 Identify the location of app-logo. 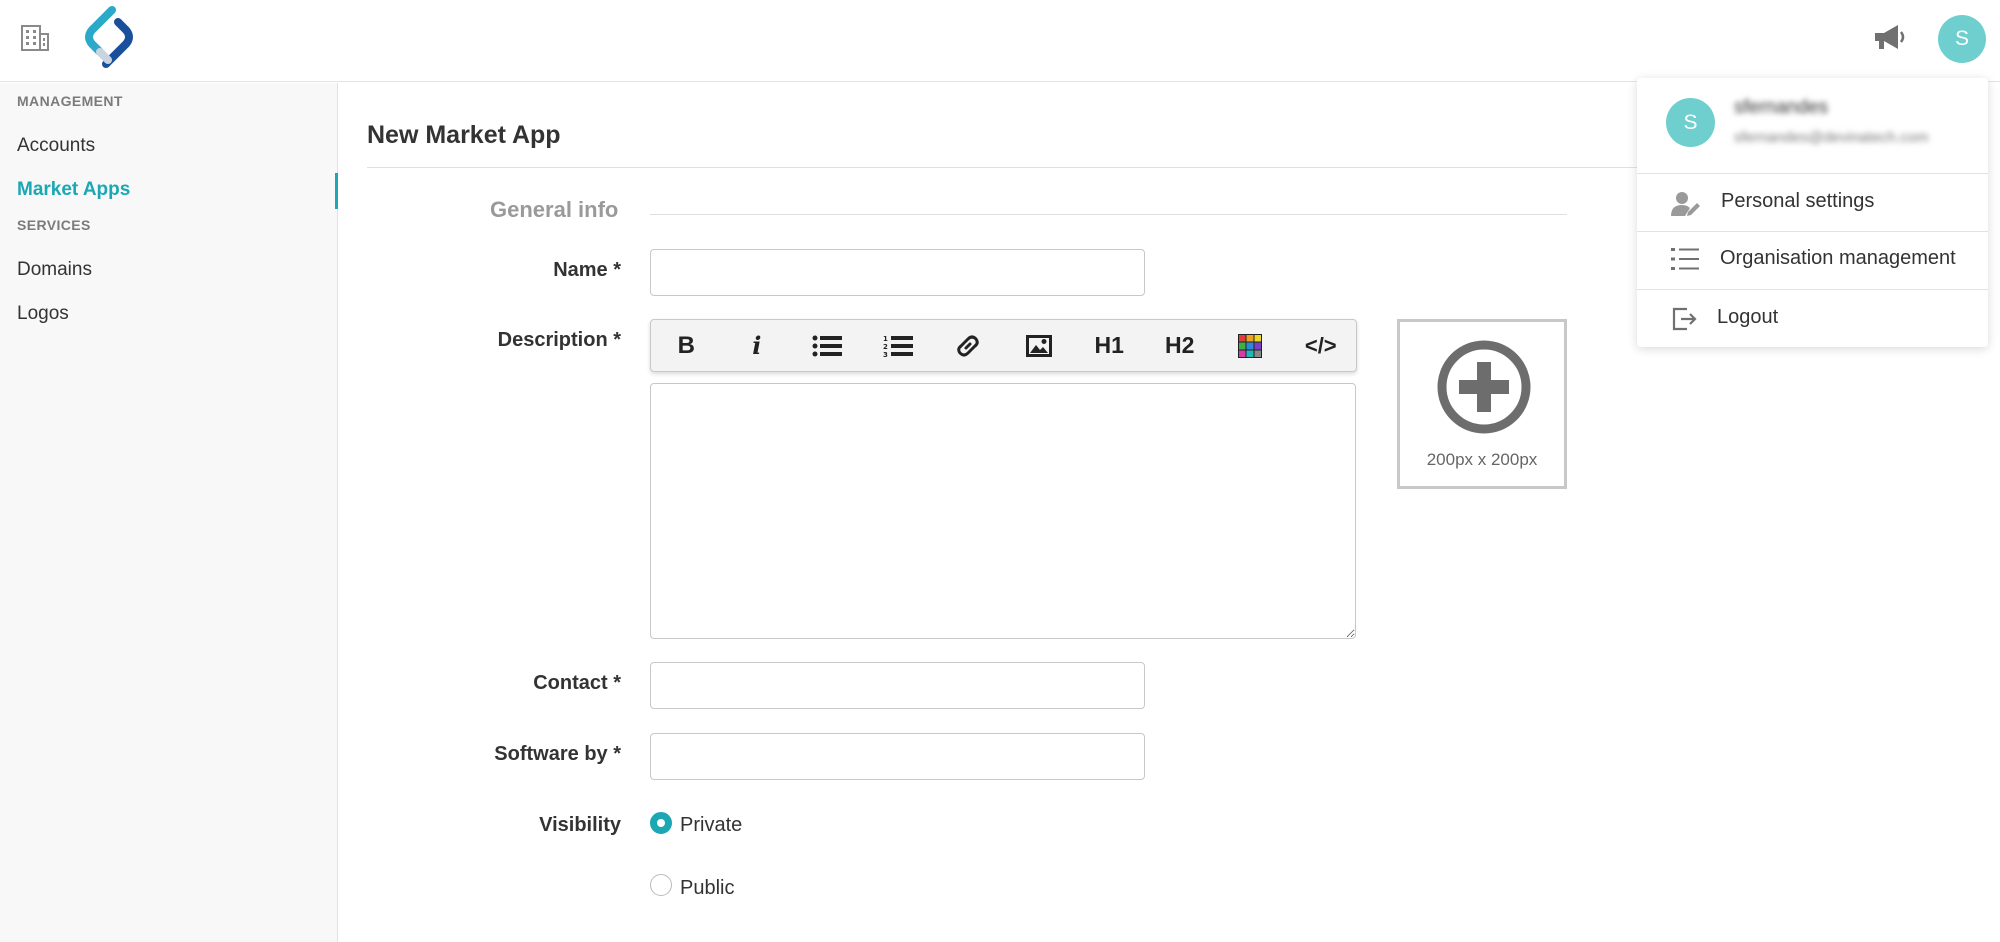
(109, 37).